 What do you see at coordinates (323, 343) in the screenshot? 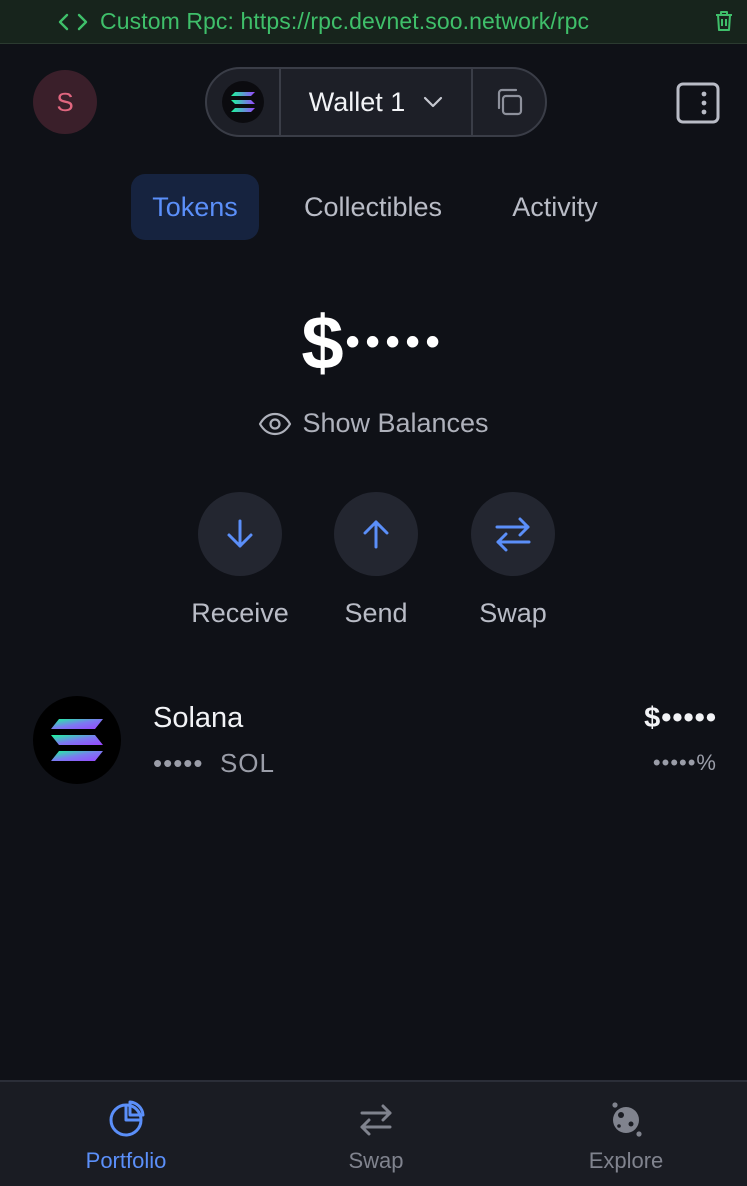
I see `balance-currency: $` at bounding box center [323, 343].